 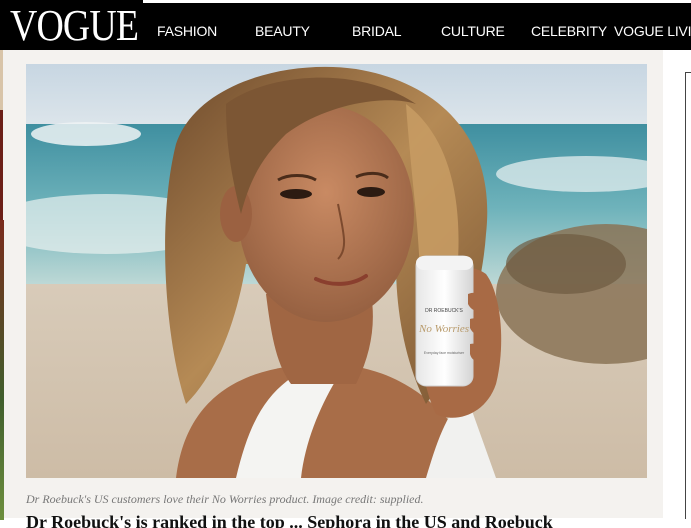 I want to click on right-sidebar, so click(x=677, y=284).